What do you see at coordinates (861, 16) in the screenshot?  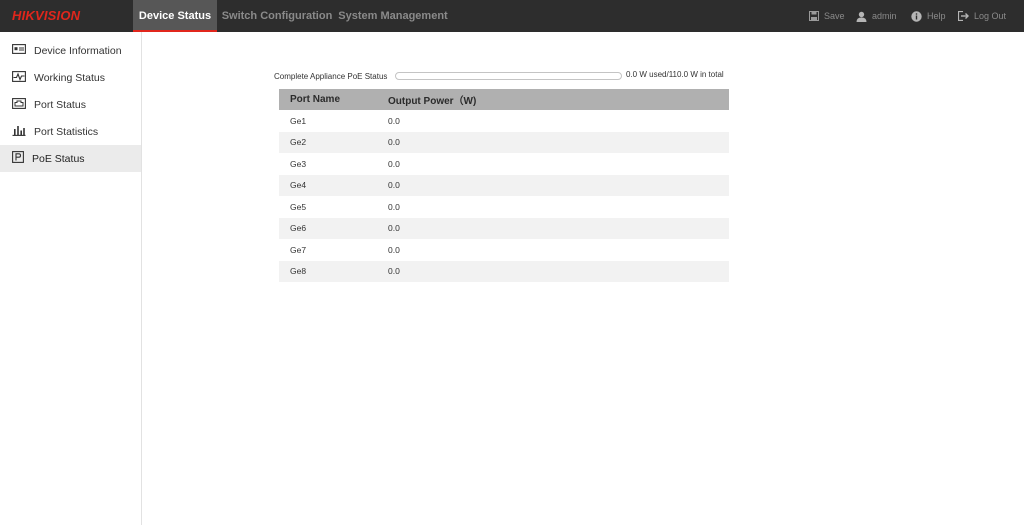 I see `user-icon` at bounding box center [861, 16].